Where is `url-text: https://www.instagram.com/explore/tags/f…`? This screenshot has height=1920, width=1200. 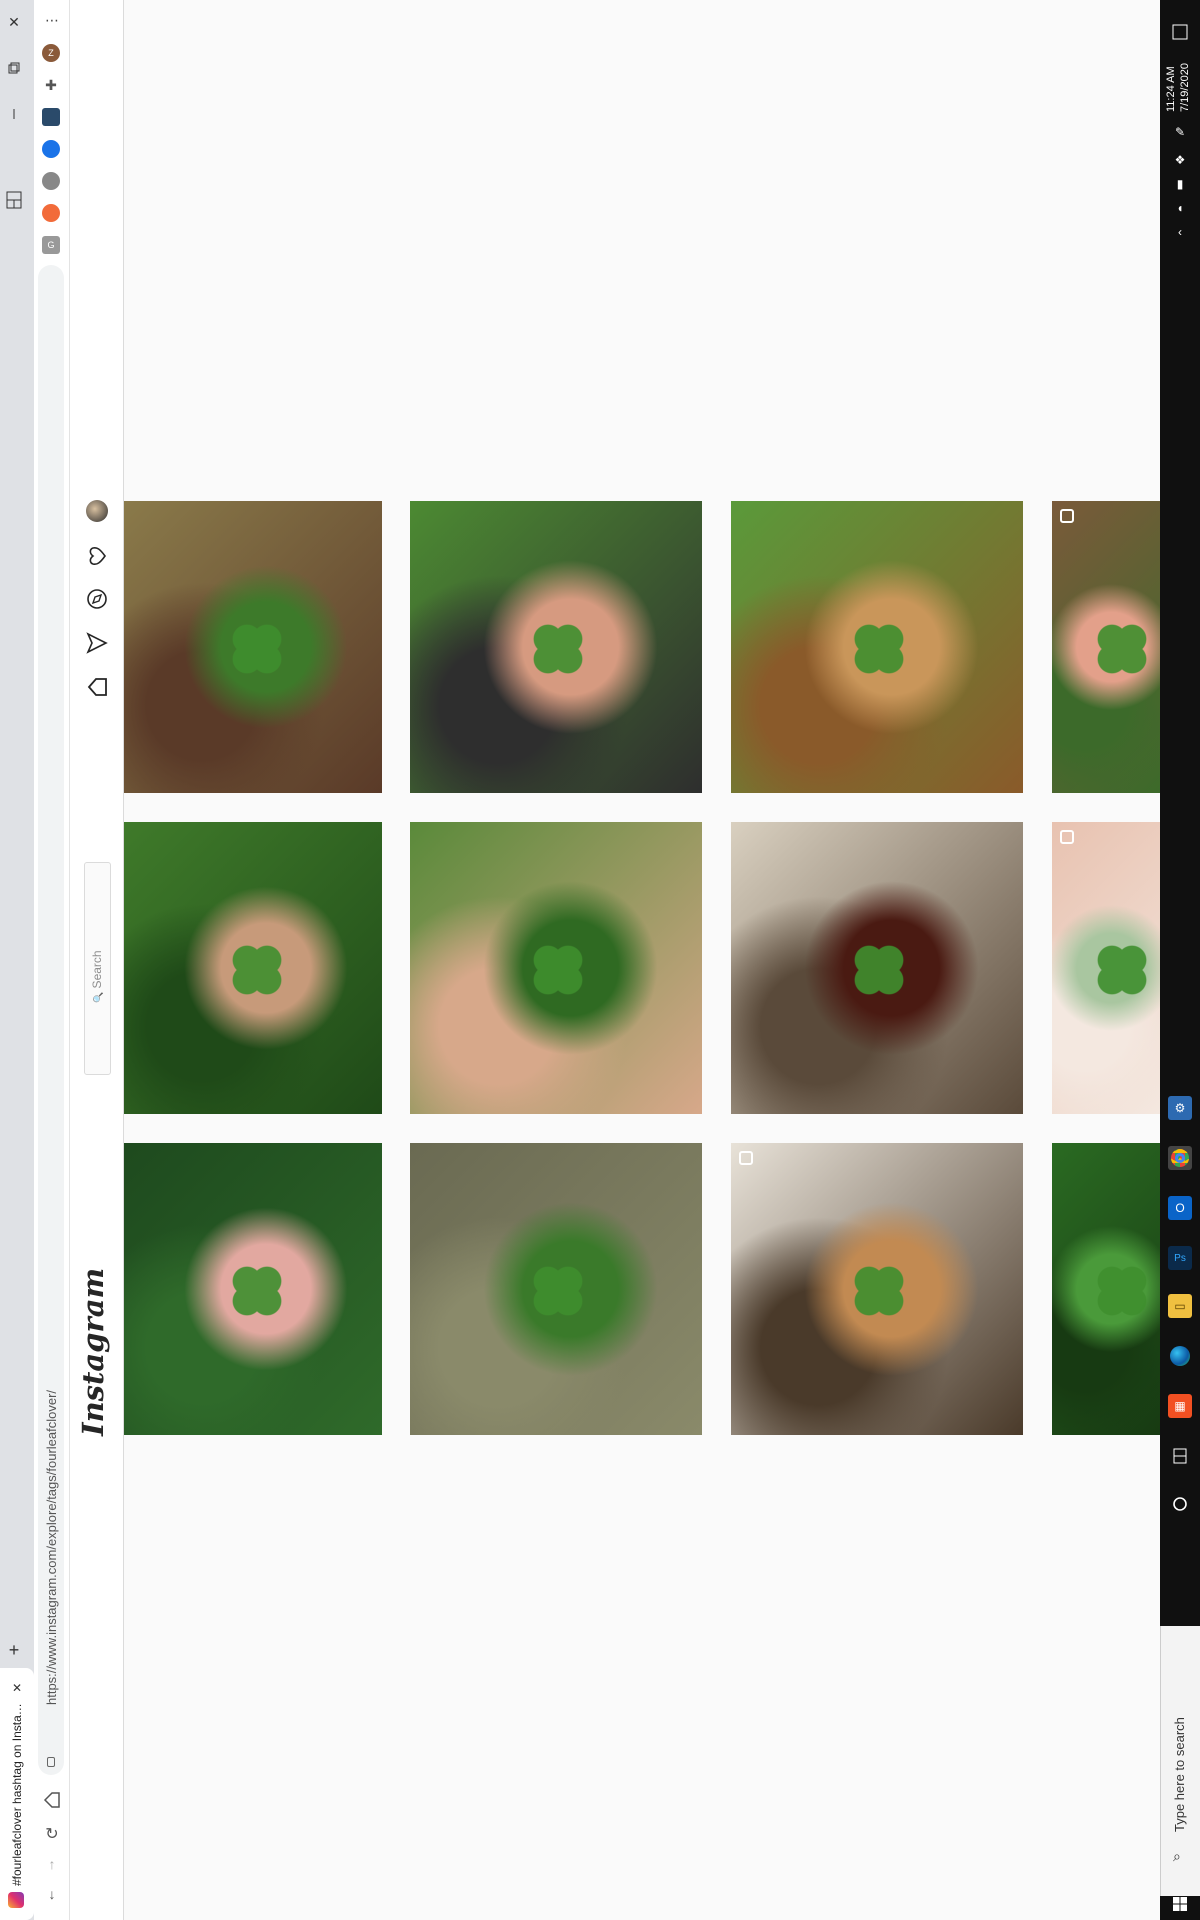 url-text: https://www.instagram.com/explore/tags/f… is located at coordinates (51, 1547).